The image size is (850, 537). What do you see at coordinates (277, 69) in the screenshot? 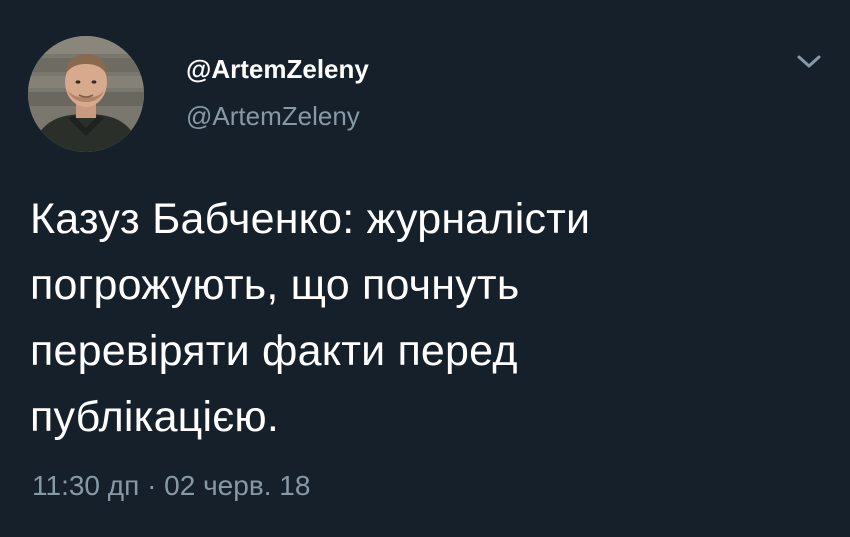
I see `display-name: @ArtemZeleny` at bounding box center [277, 69].